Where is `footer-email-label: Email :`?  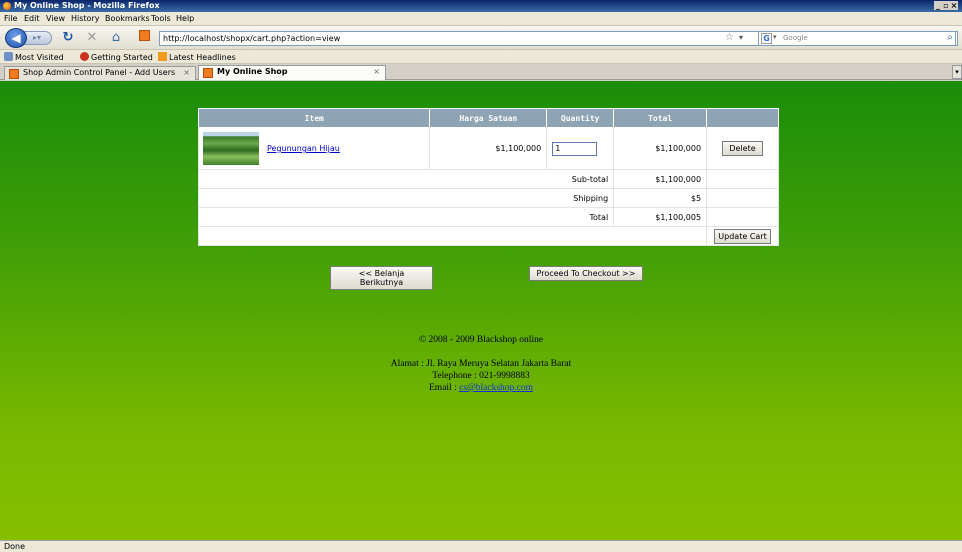 footer-email-label: Email : is located at coordinates (444, 388).